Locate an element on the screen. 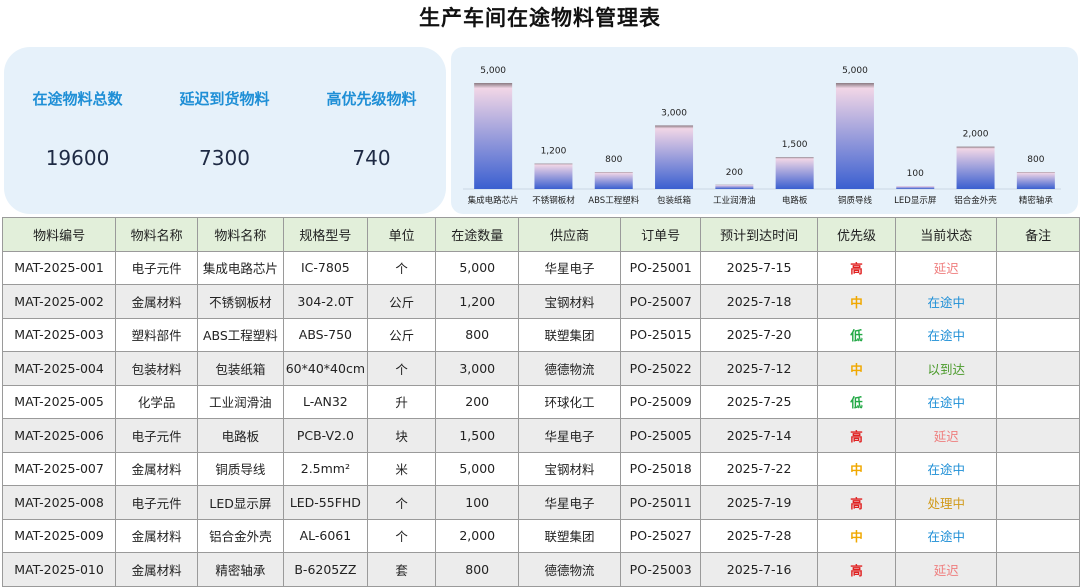 The width and height of the screenshot is (1080, 588). column-header: 规格型号 is located at coordinates (325, 234).